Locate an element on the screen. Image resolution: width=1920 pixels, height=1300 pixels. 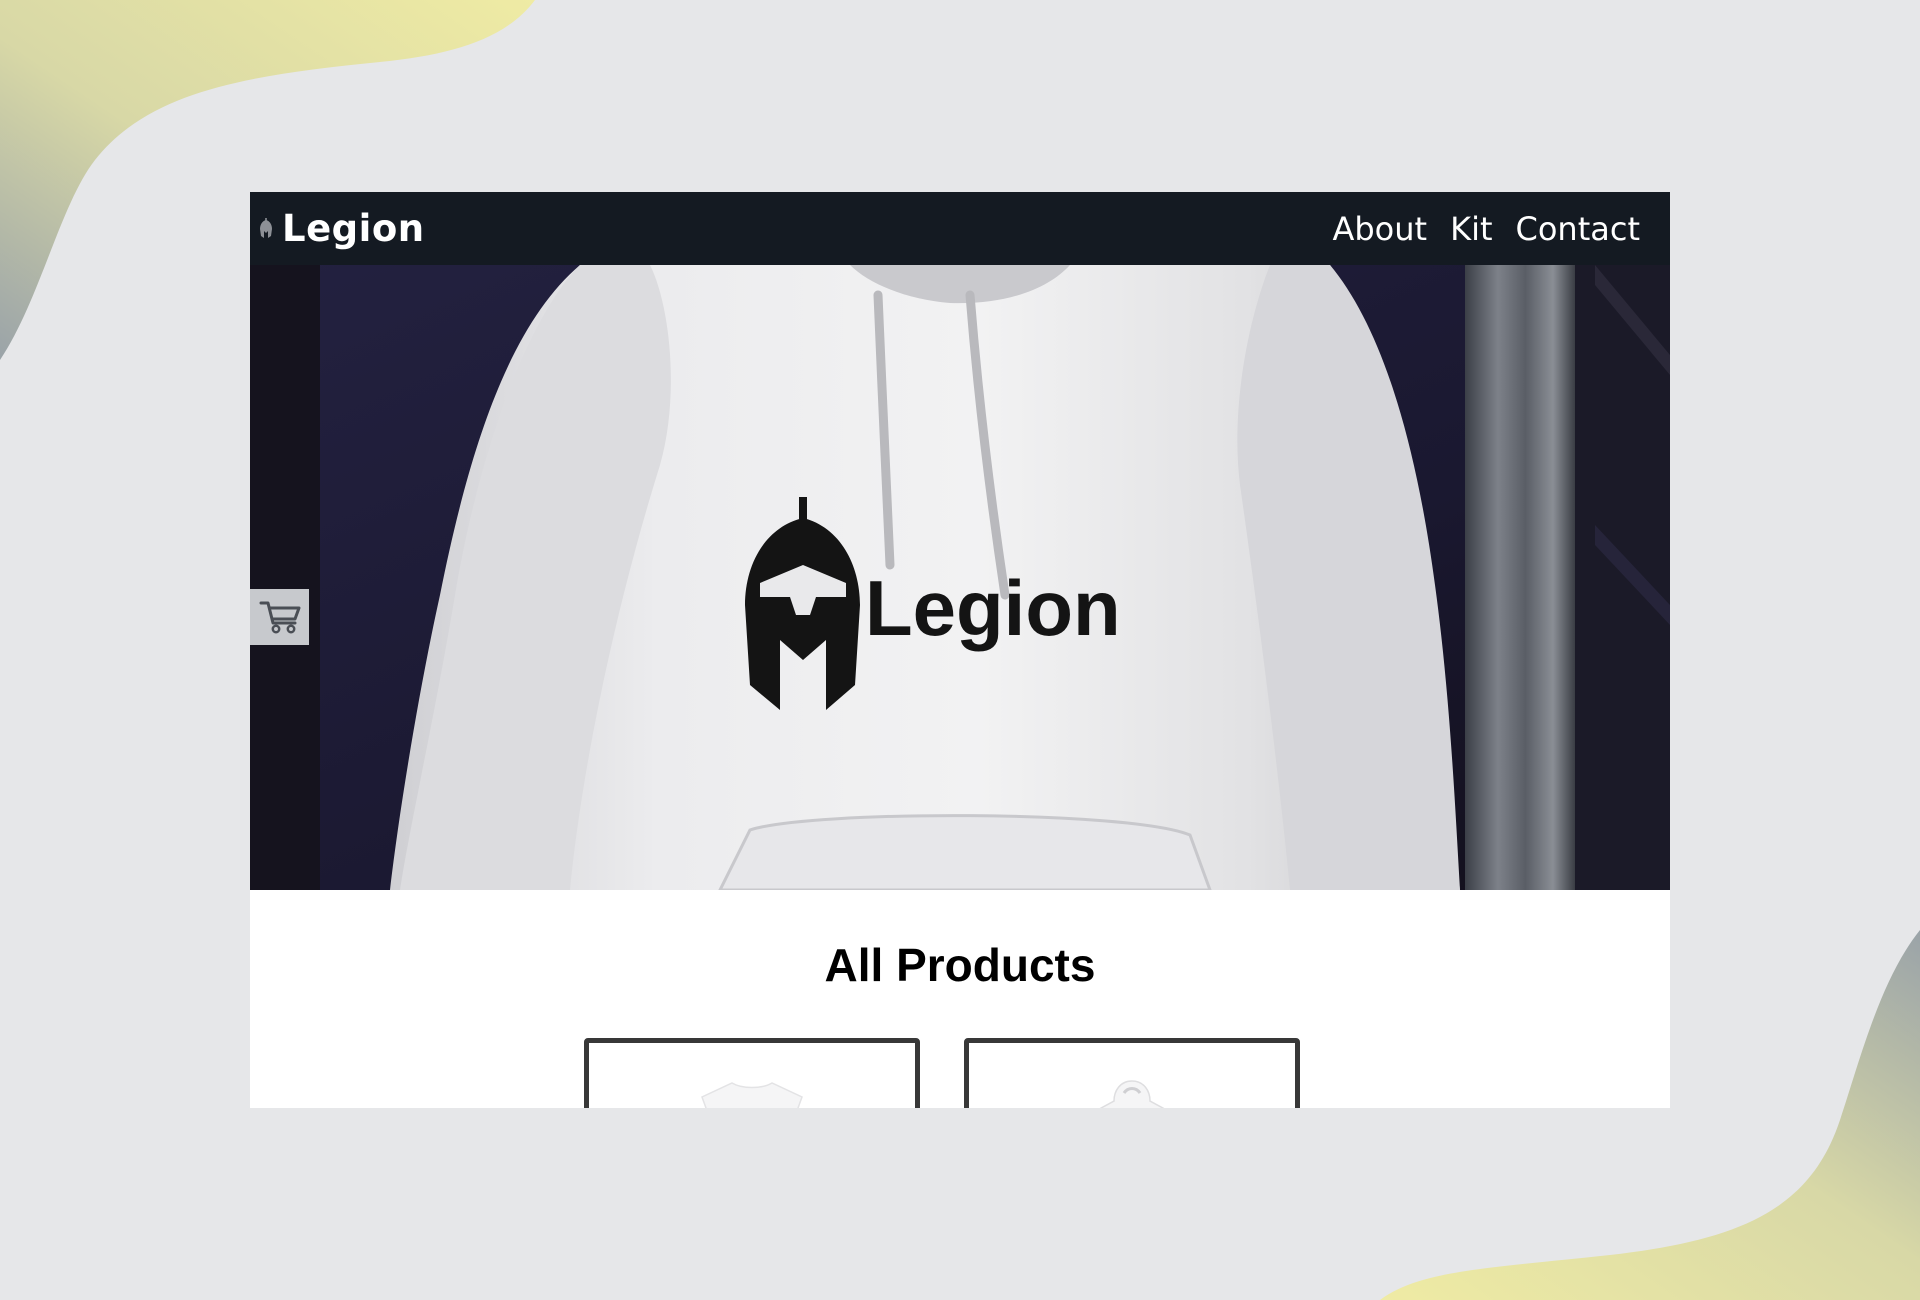
brand-name: Legion is located at coordinates (353, 228).